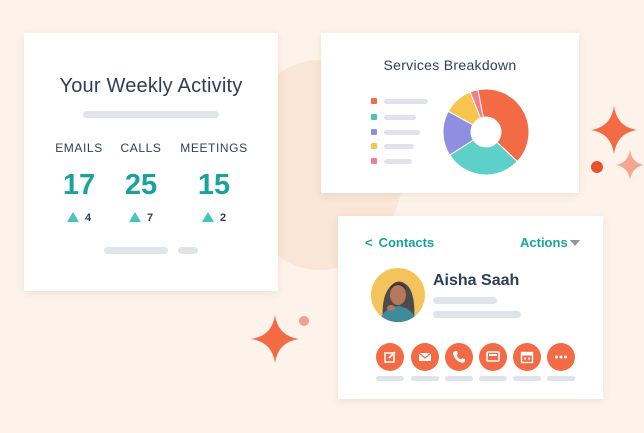 The height and width of the screenshot is (433, 644). I want to click on email-button, so click(425, 357).